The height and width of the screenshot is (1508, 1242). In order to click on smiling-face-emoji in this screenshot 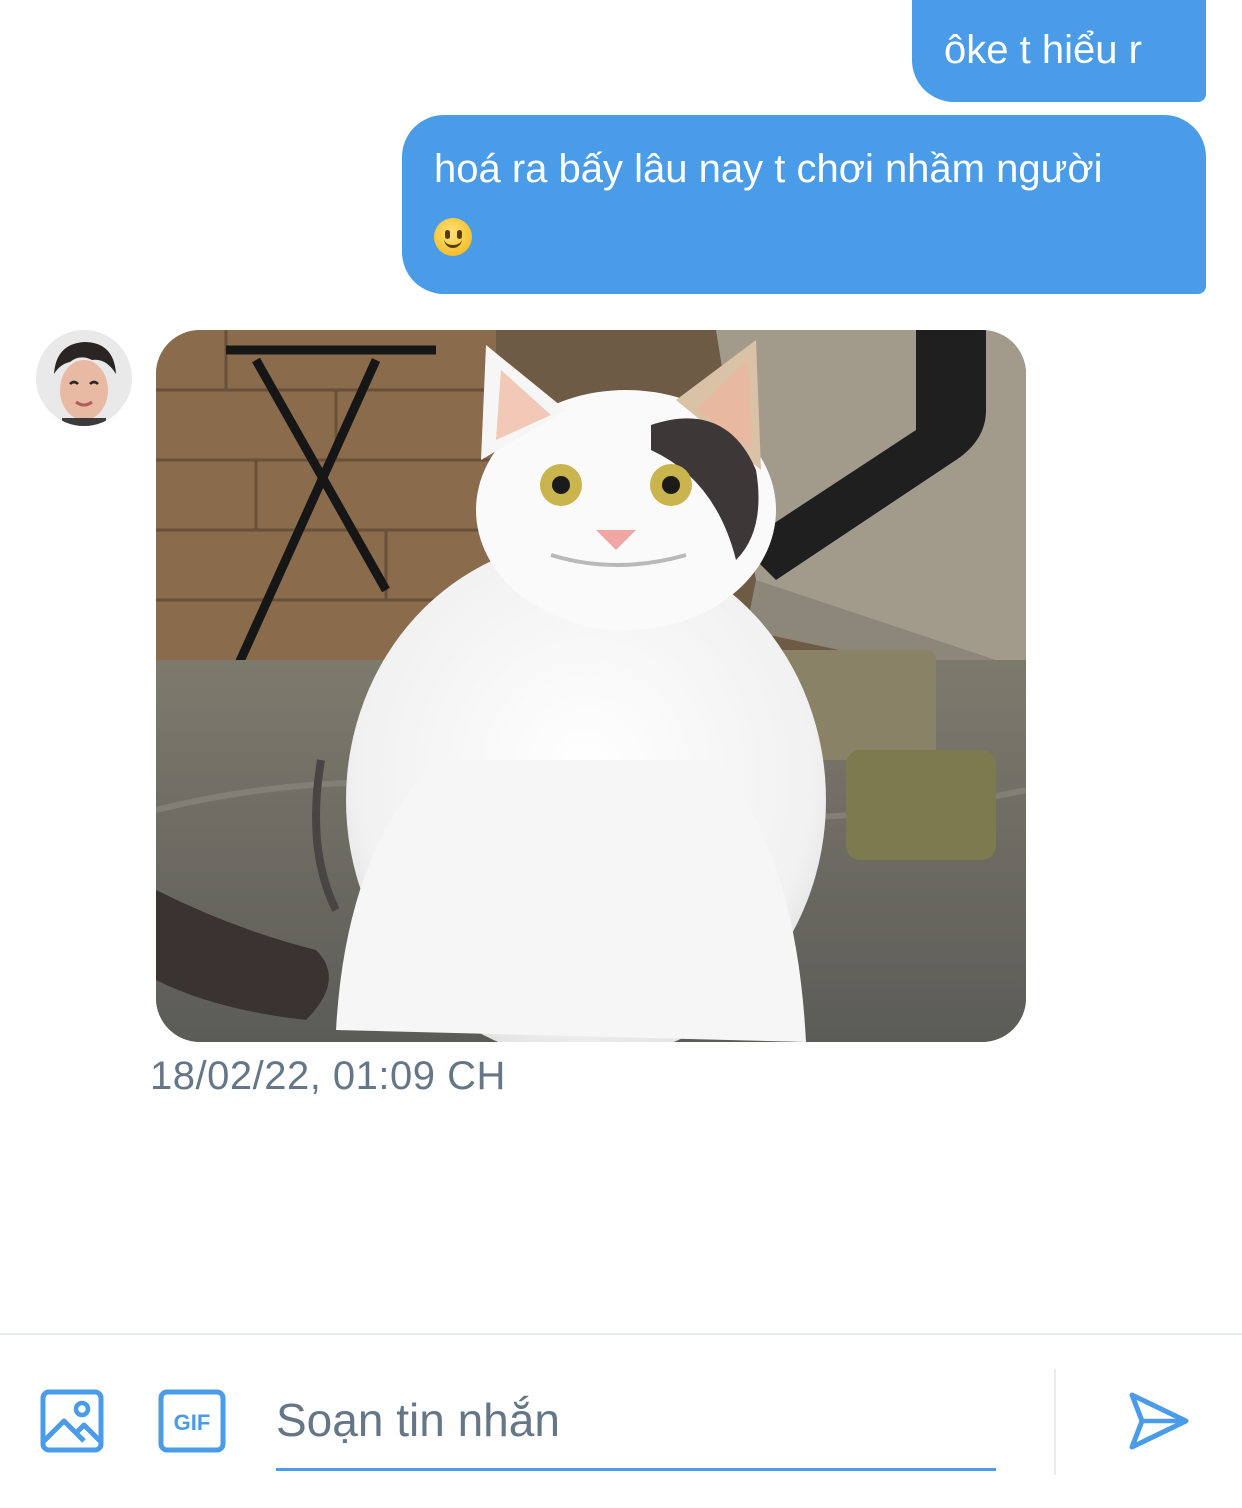, I will do `click(453, 237)`.